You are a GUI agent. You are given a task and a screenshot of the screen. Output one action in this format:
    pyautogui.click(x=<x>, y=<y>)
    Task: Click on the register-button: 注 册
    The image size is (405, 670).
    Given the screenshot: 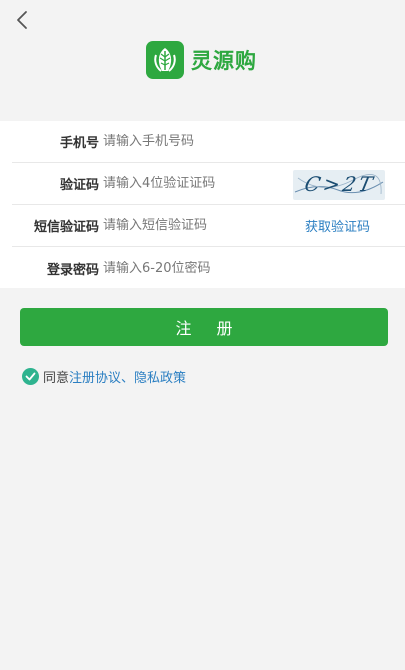 What is the action you would take?
    pyautogui.click(x=204, y=327)
    